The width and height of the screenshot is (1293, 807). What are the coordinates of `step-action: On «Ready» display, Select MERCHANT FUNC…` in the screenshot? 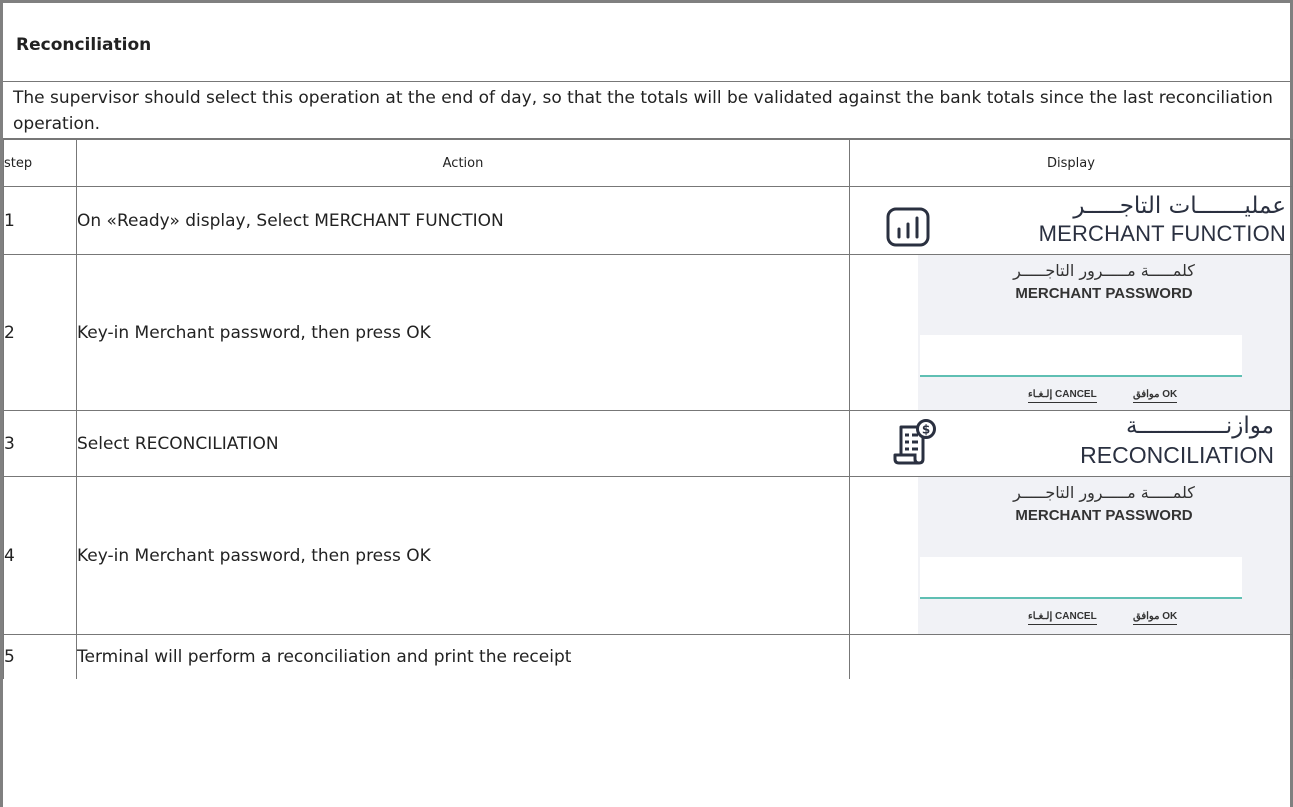 It's located at (463, 220).